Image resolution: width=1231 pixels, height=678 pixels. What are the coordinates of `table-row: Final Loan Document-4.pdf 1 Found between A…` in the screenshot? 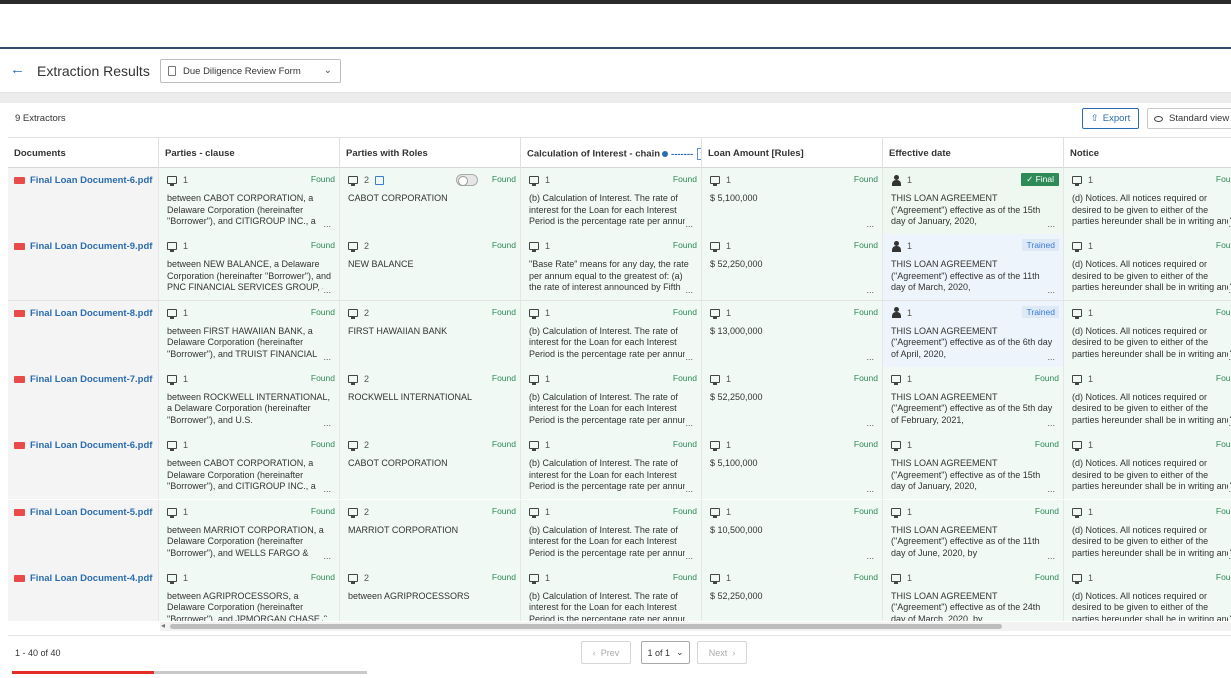 It's located at (619, 593).